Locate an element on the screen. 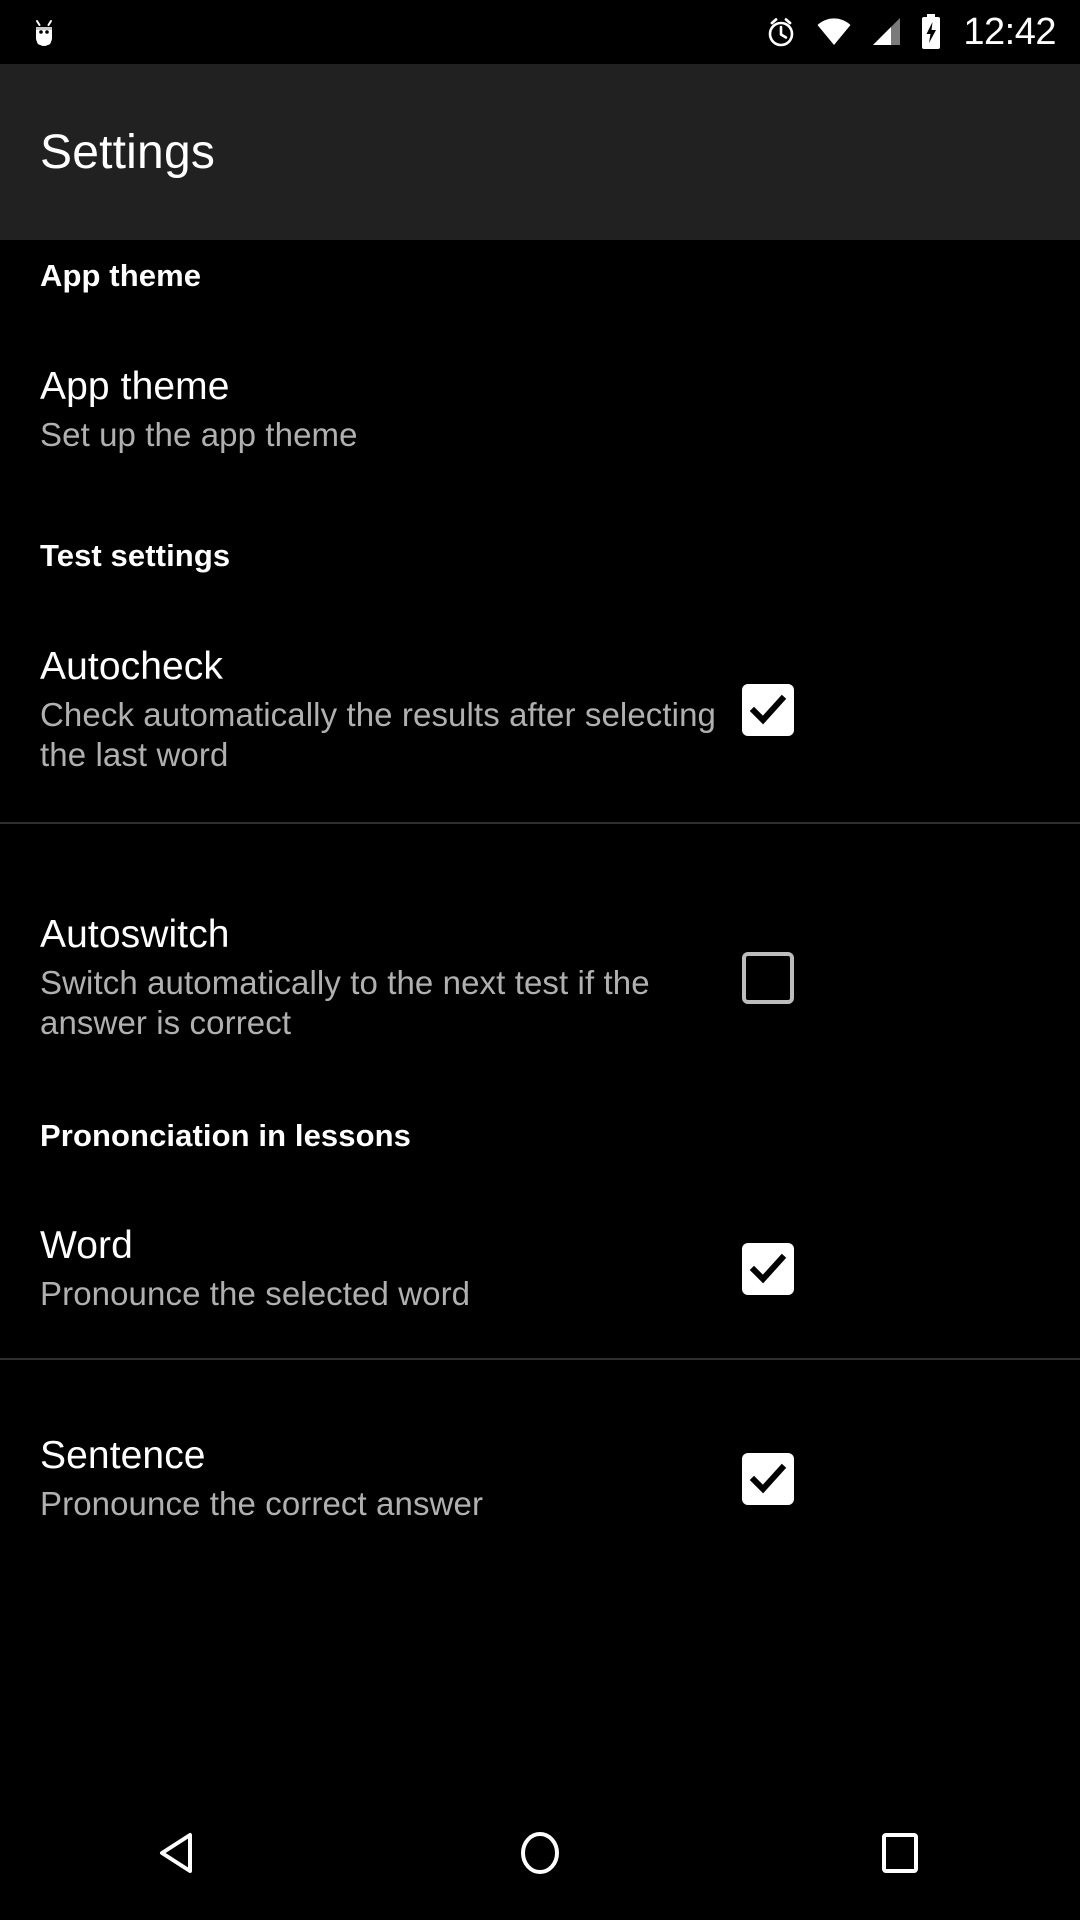 This screenshot has height=1920, width=1080. pref-text-sentence: Sentence Pronounce the correct answer is located at coordinates (390, 1479).